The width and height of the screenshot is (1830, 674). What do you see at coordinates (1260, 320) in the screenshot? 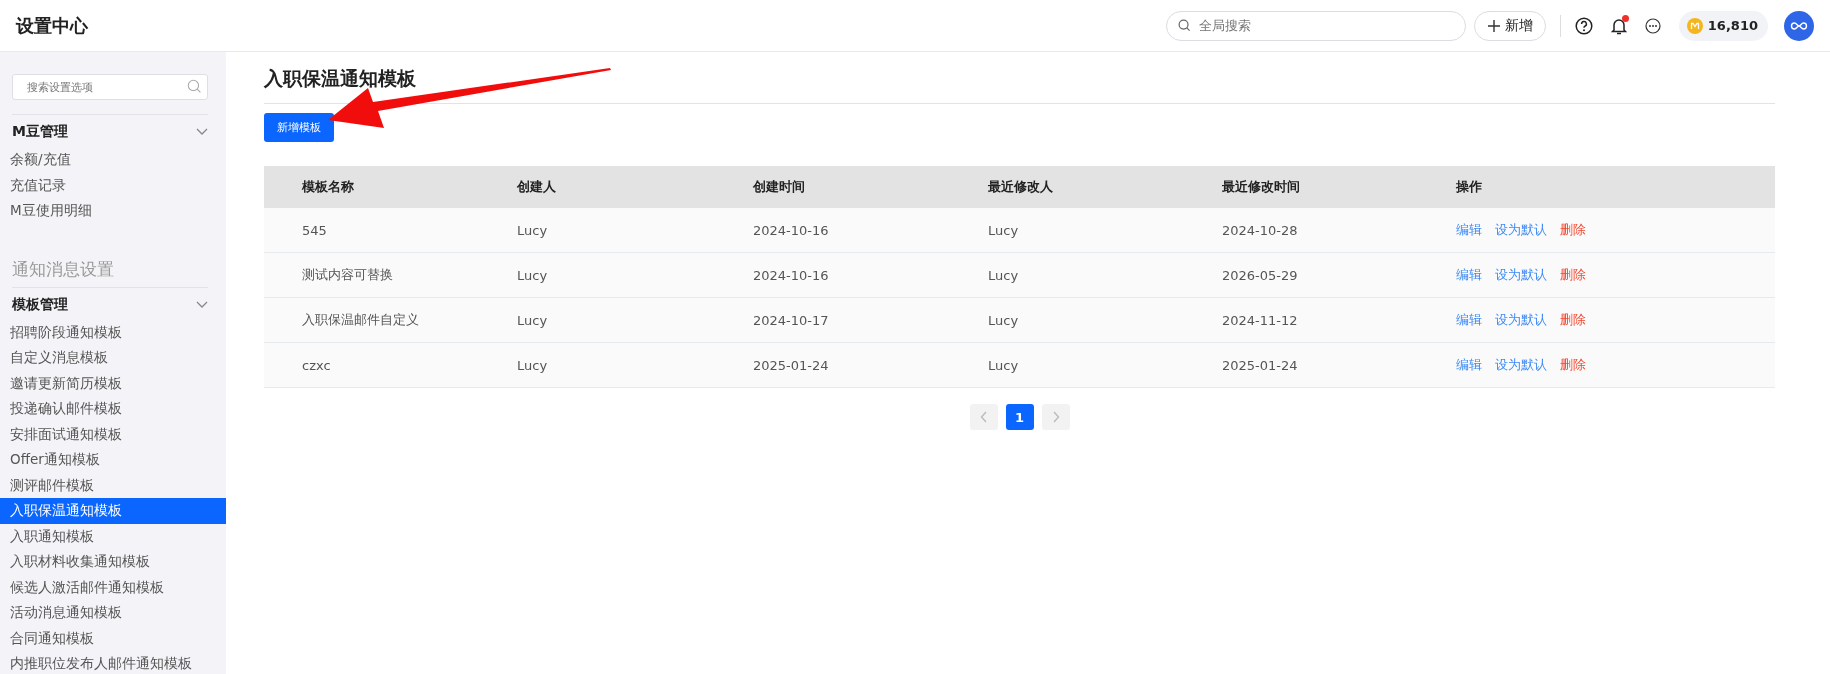
I see `table-cell-text: 2024-11-12` at bounding box center [1260, 320].